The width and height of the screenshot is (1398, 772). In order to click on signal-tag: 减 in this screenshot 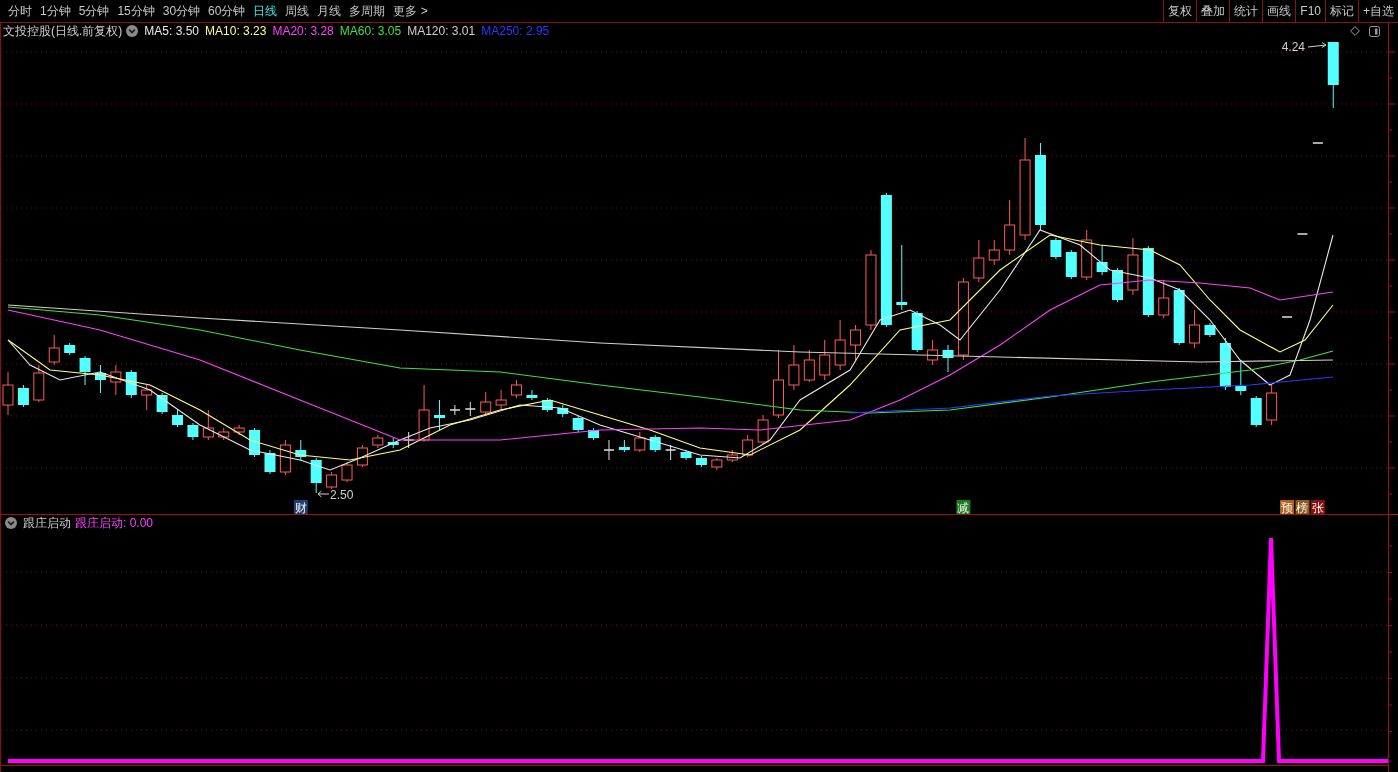, I will do `click(963, 507)`.